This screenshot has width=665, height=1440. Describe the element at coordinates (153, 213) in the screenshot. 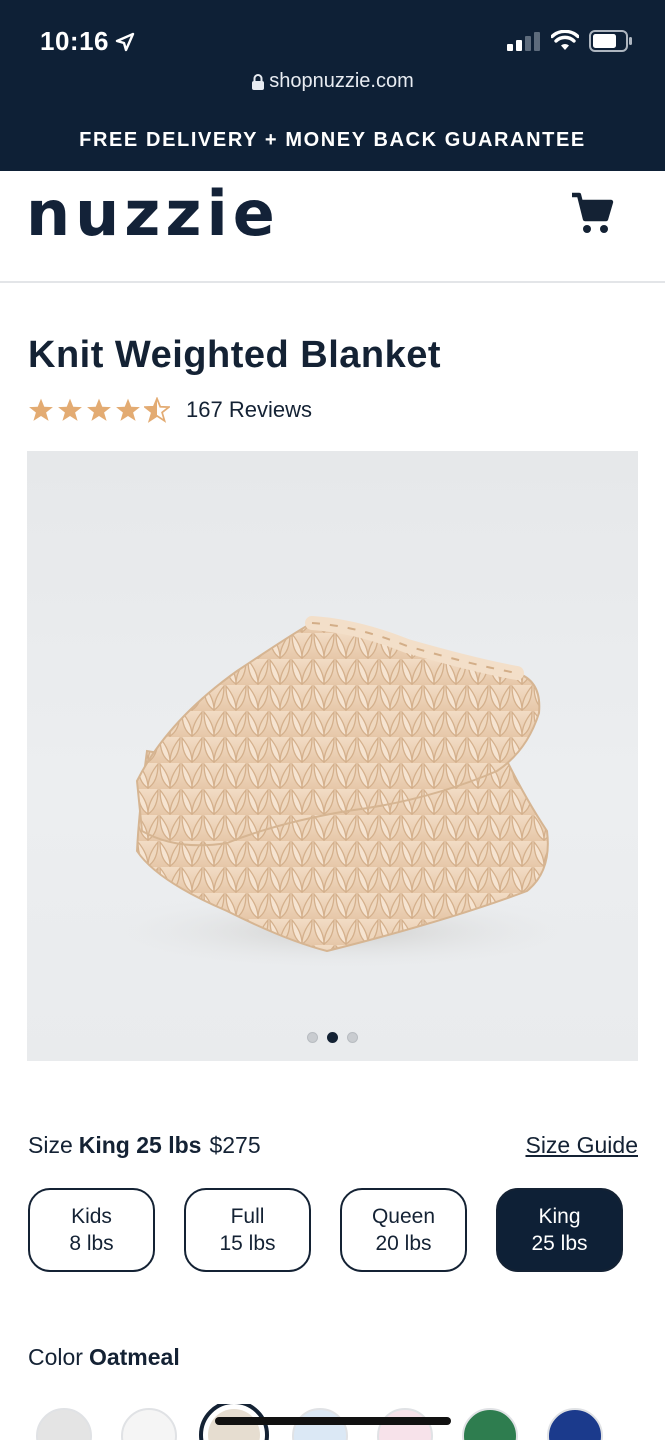

I see `logo: nuzzie` at that location.